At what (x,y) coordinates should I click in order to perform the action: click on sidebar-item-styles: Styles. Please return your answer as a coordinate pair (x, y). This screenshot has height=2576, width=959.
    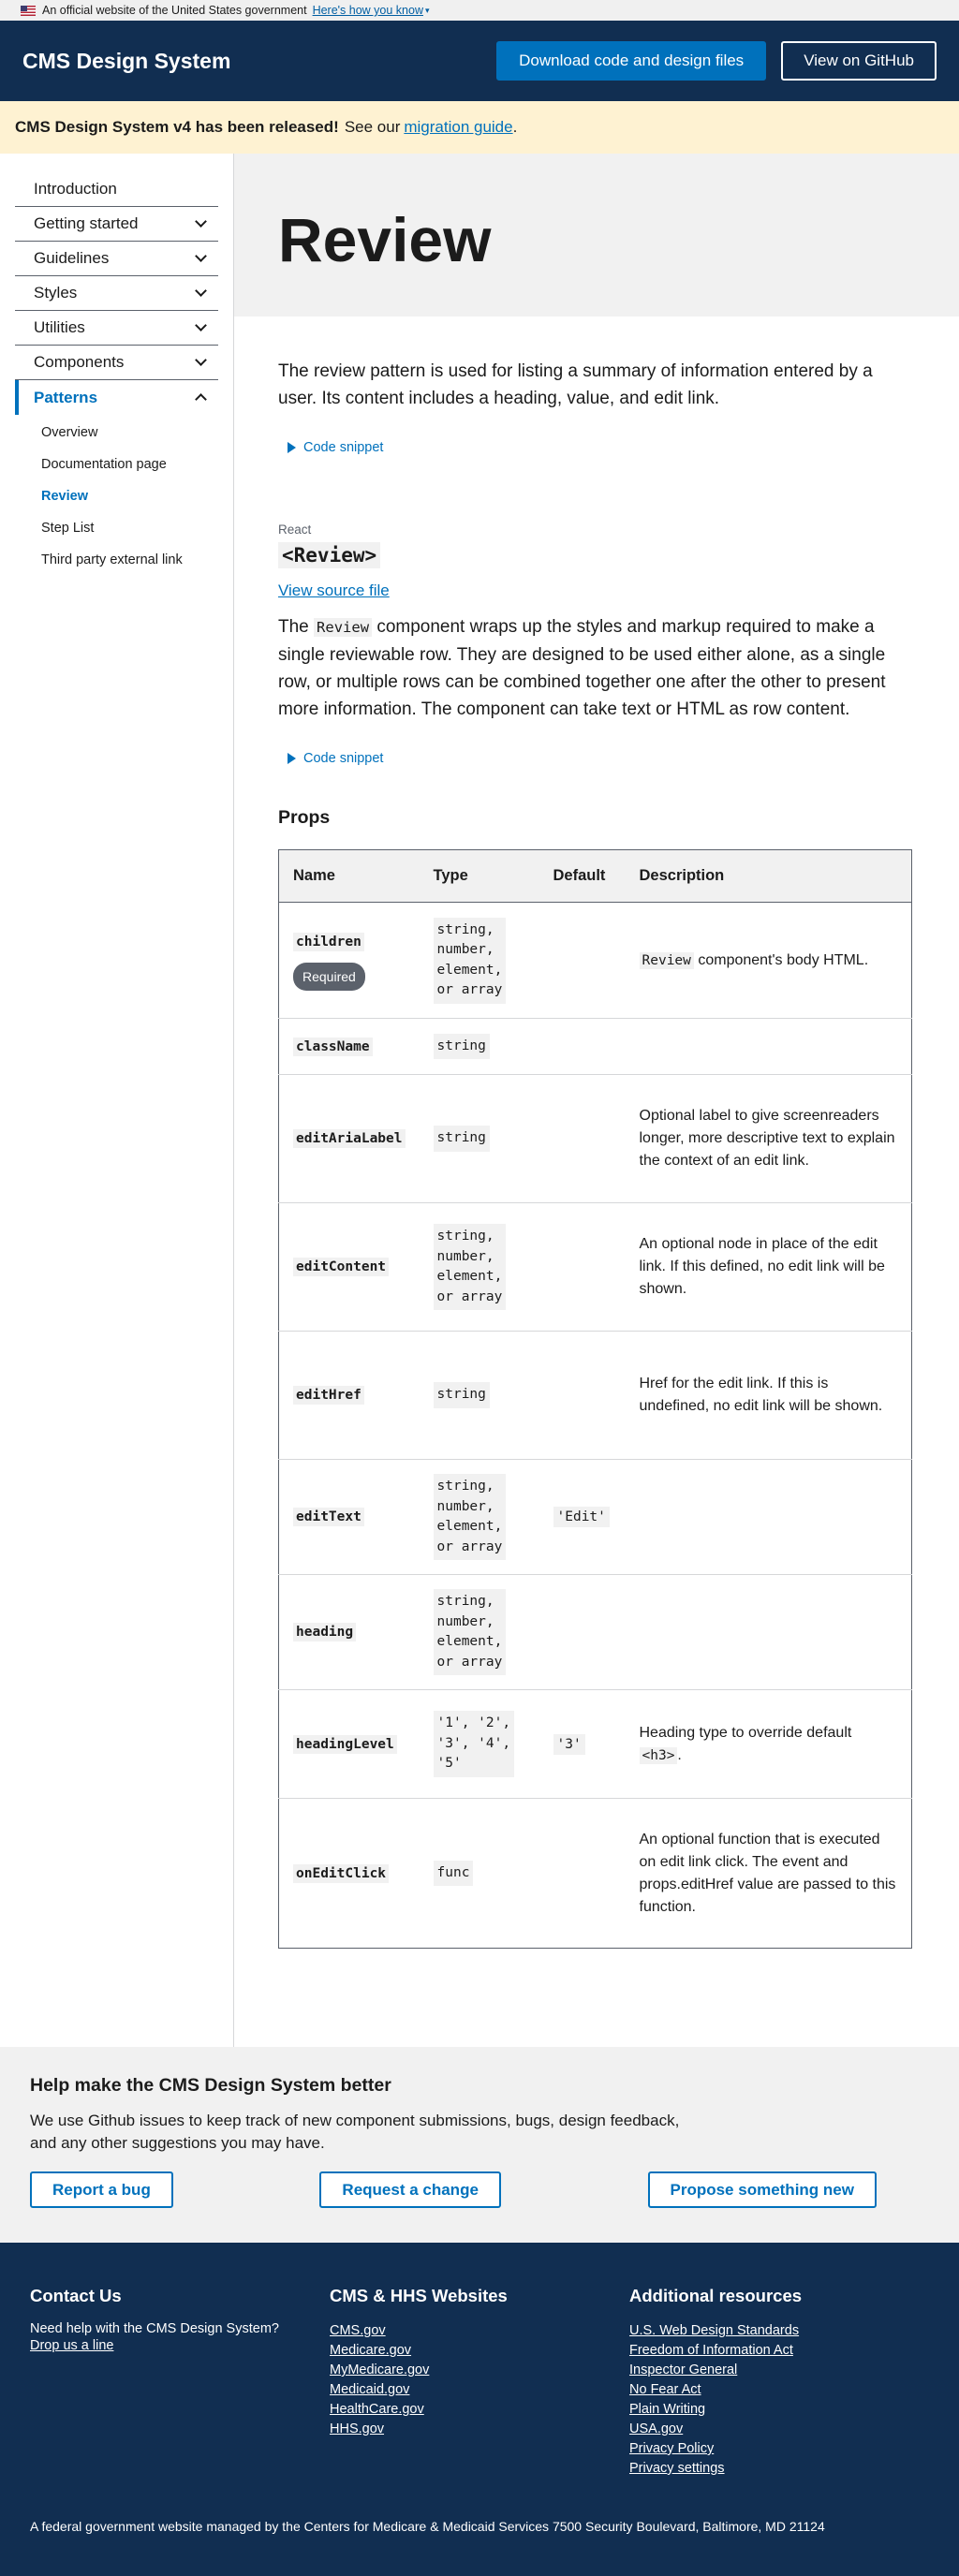
    Looking at the image, I should click on (116, 293).